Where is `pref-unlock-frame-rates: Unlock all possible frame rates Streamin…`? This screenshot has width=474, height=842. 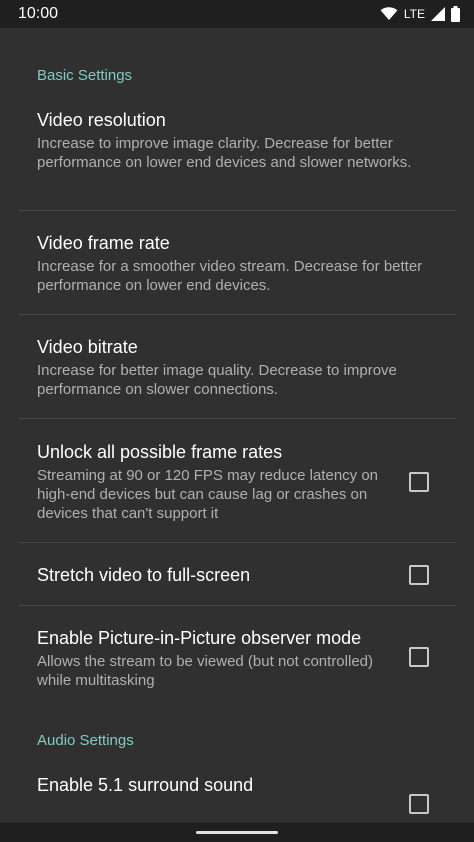 pref-unlock-frame-rates: Unlock all possible frame rates Streamin… is located at coordinates (237, 481).